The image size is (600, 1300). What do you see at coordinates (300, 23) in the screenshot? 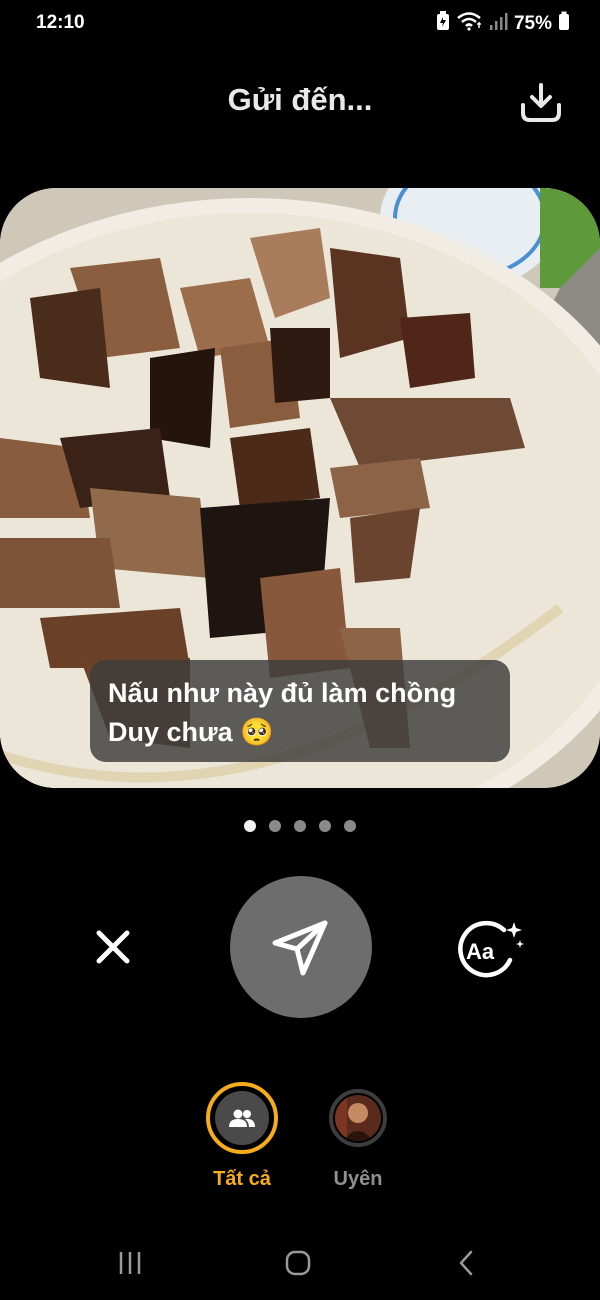
I see `status-bar: 12:10 75%` at bounding box center [300, 23].